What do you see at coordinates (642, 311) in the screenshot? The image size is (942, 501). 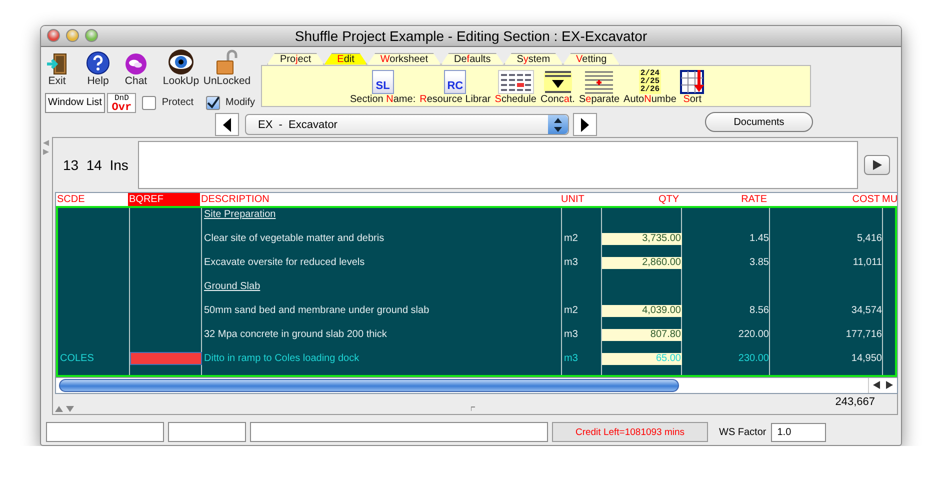 I see `quantity-cell: 4,039.00` at bounding box center [642, 311].